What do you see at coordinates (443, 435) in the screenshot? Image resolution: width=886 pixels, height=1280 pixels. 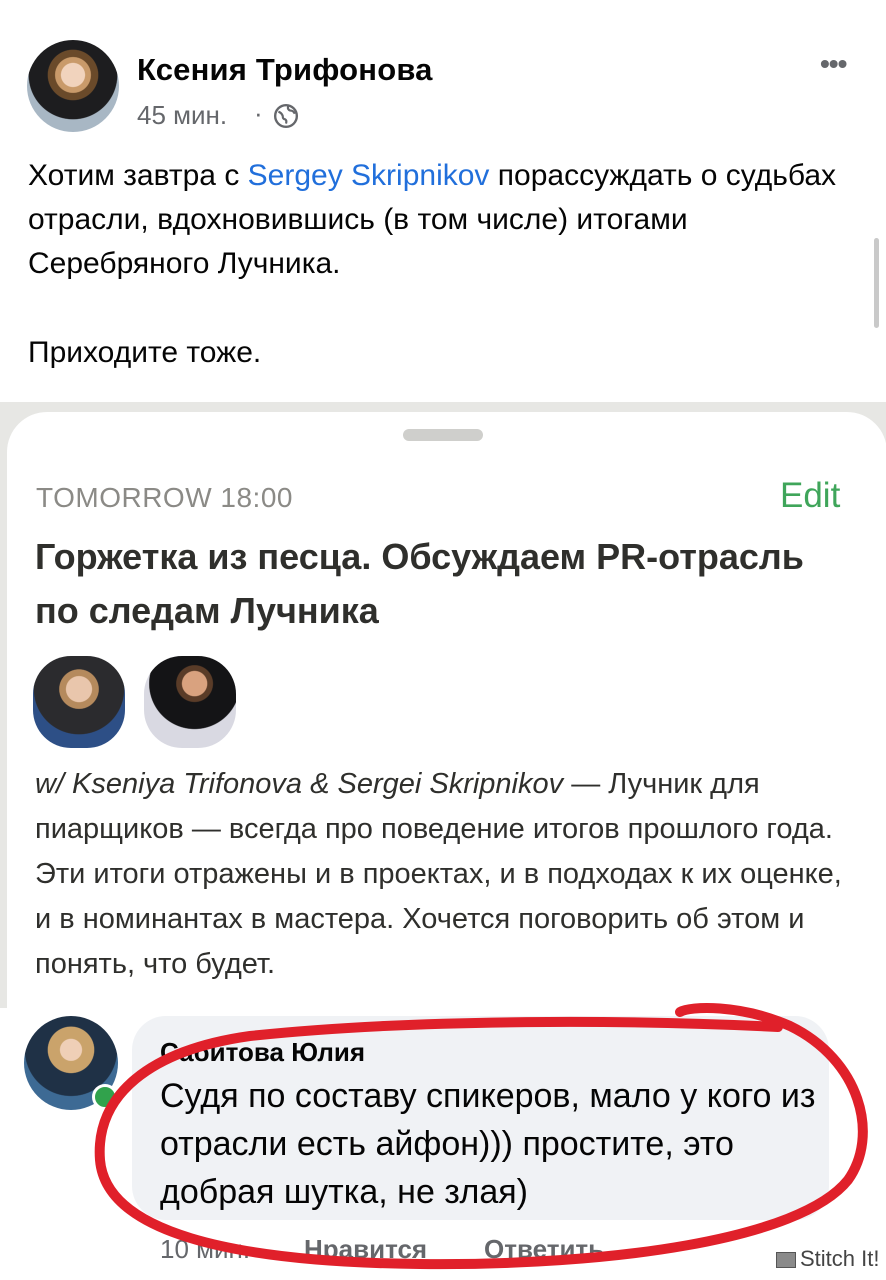 I see `sheet-grabber-handle` at bounding box center [443, 435].